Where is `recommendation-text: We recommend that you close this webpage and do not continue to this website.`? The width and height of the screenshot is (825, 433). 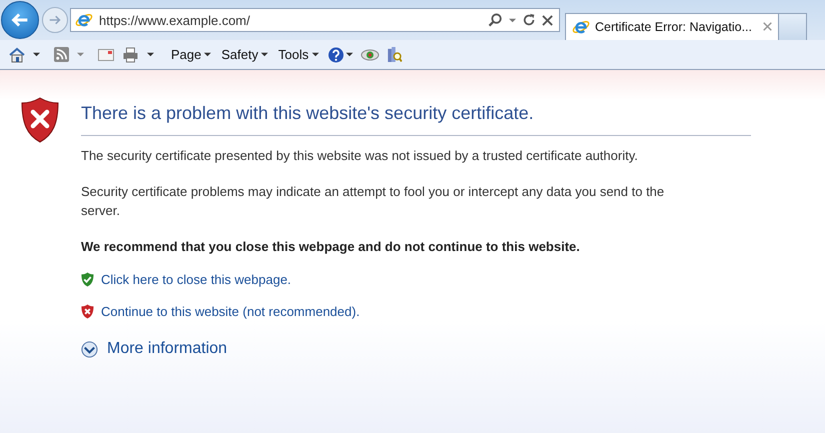 recommendation-text: We recommend that you close this webpage and do not continue to this website. is located at coordinates (331, 247).